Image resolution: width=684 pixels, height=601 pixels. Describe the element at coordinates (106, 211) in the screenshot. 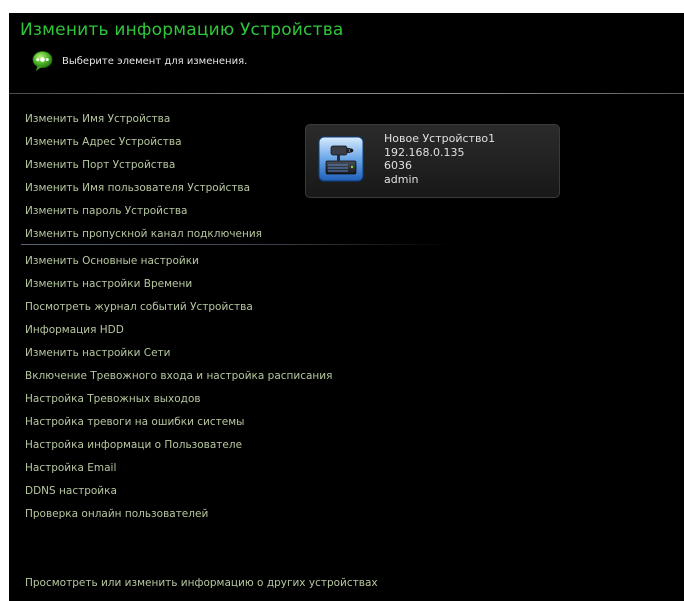

I see `menu-item-device-password: Изменить пароль Устройства` at that location.